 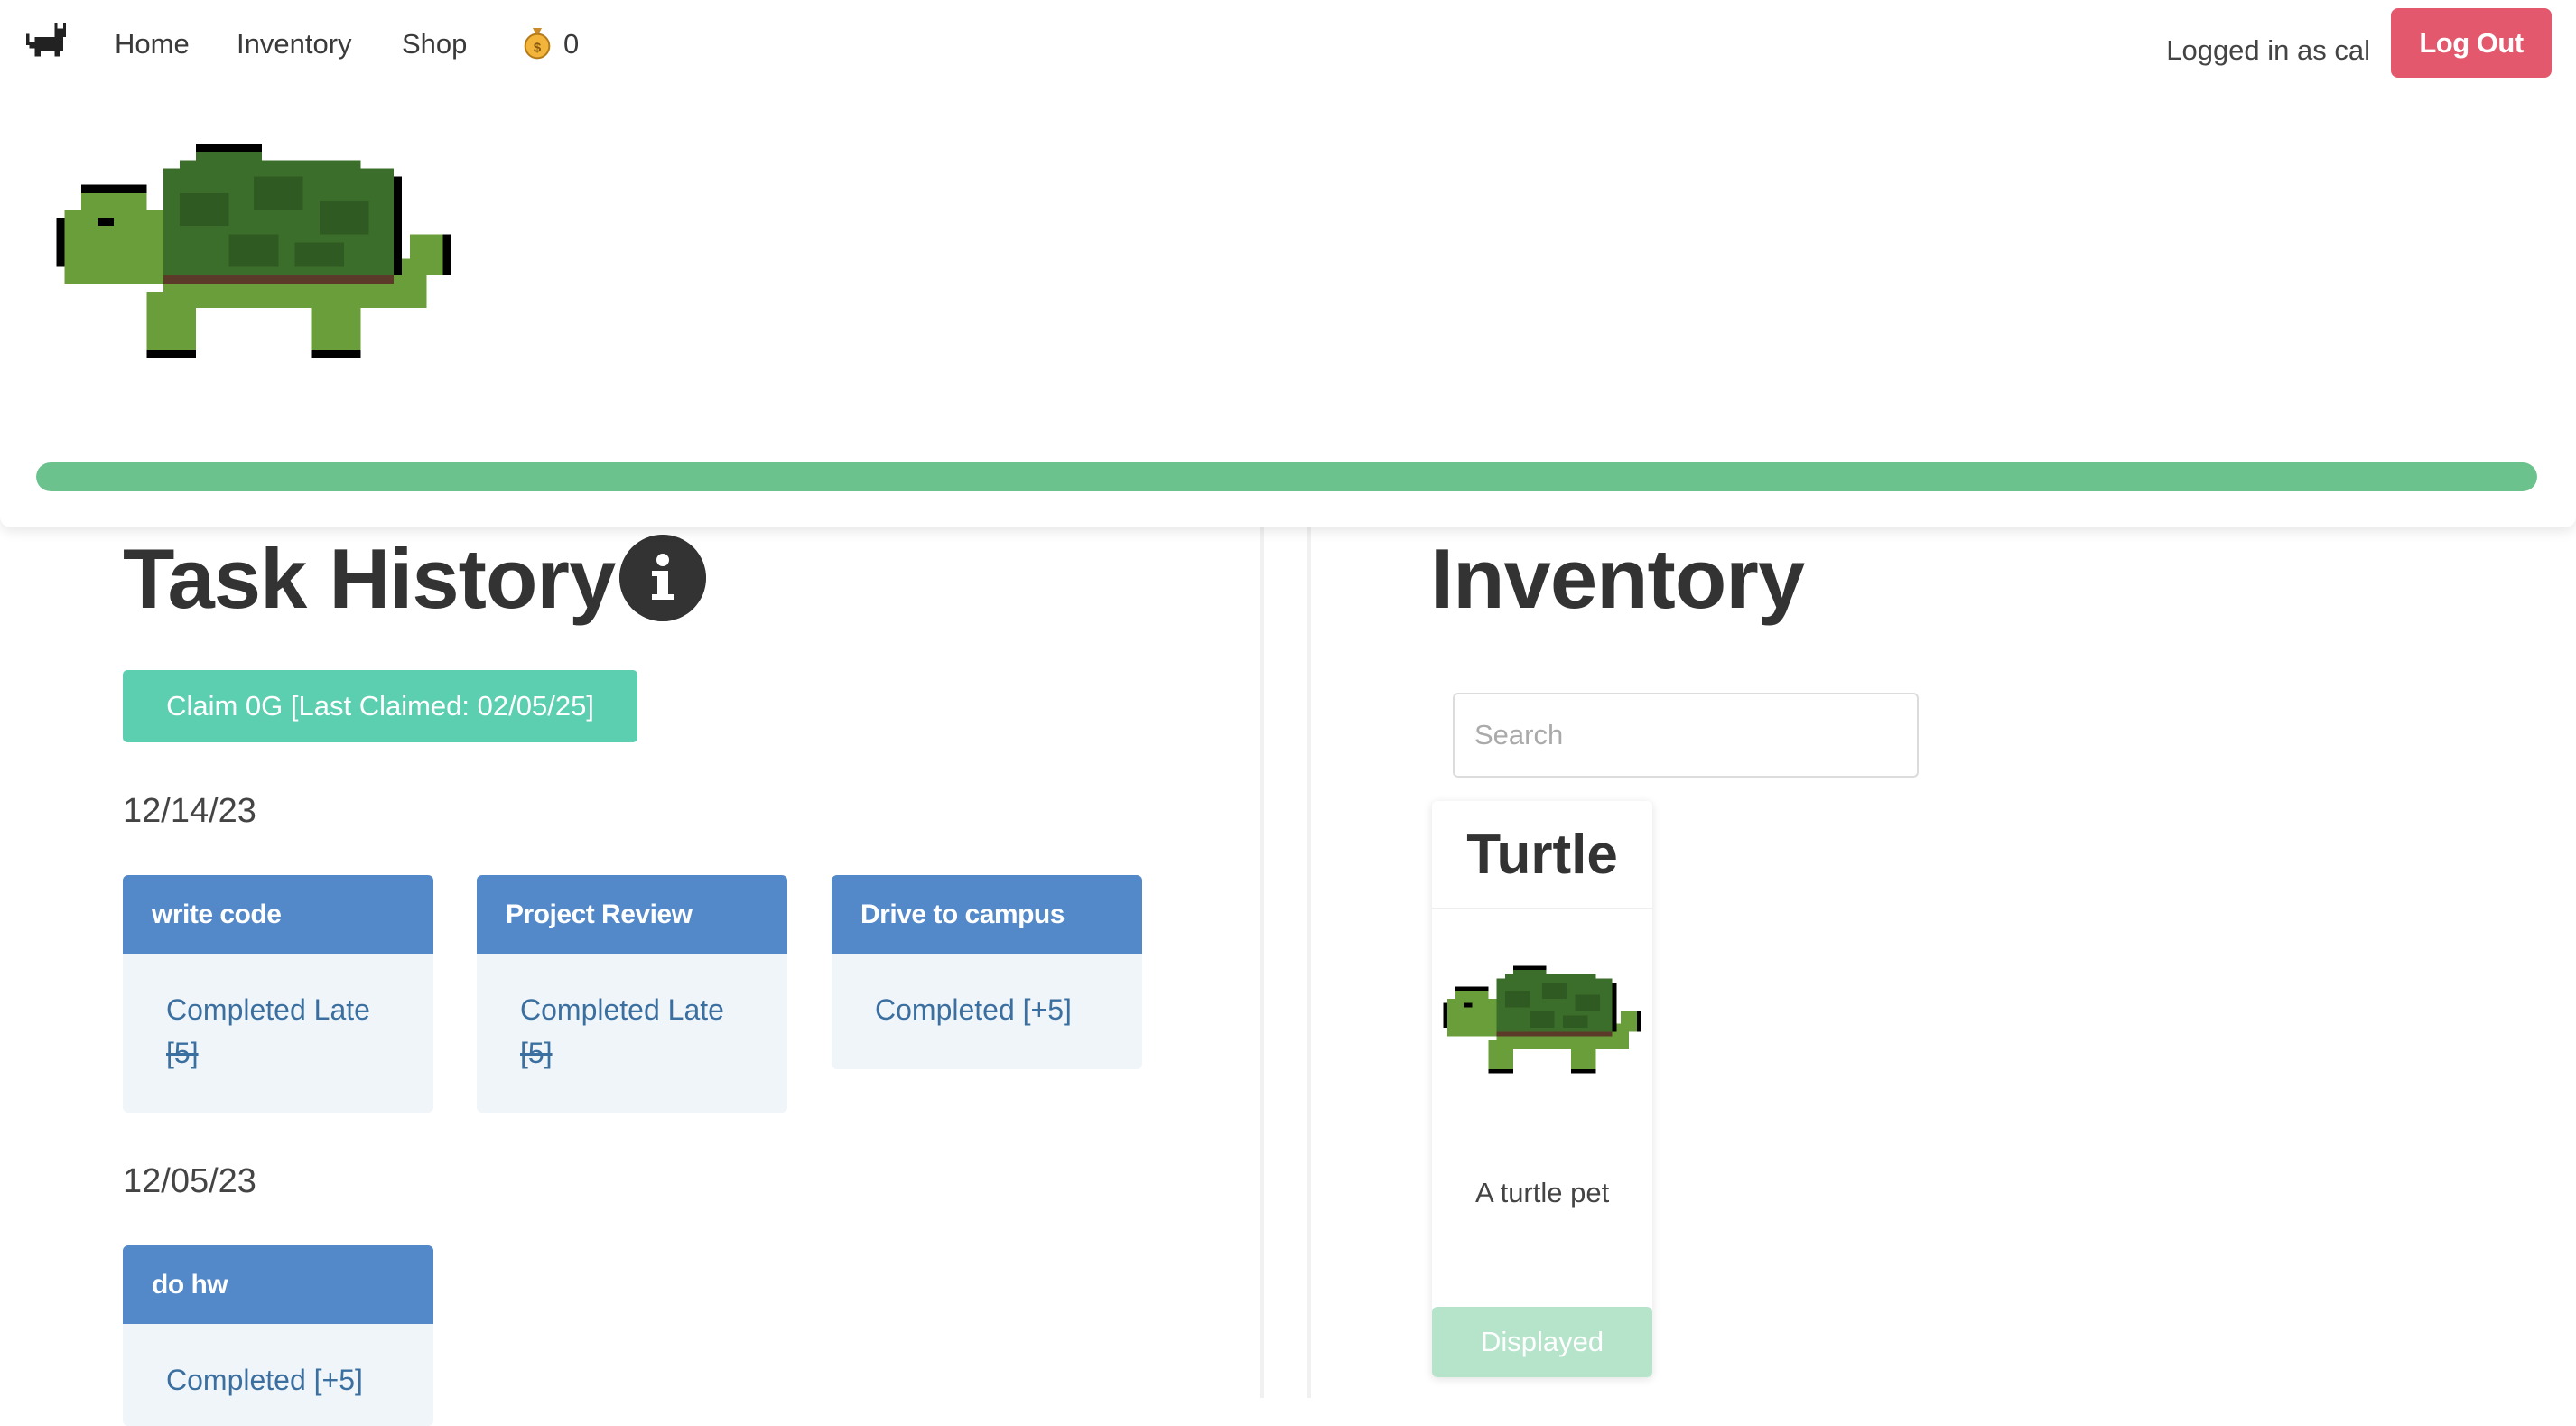 I want to click on item-description: A turtle pet, so click(x=1542, y=1192).